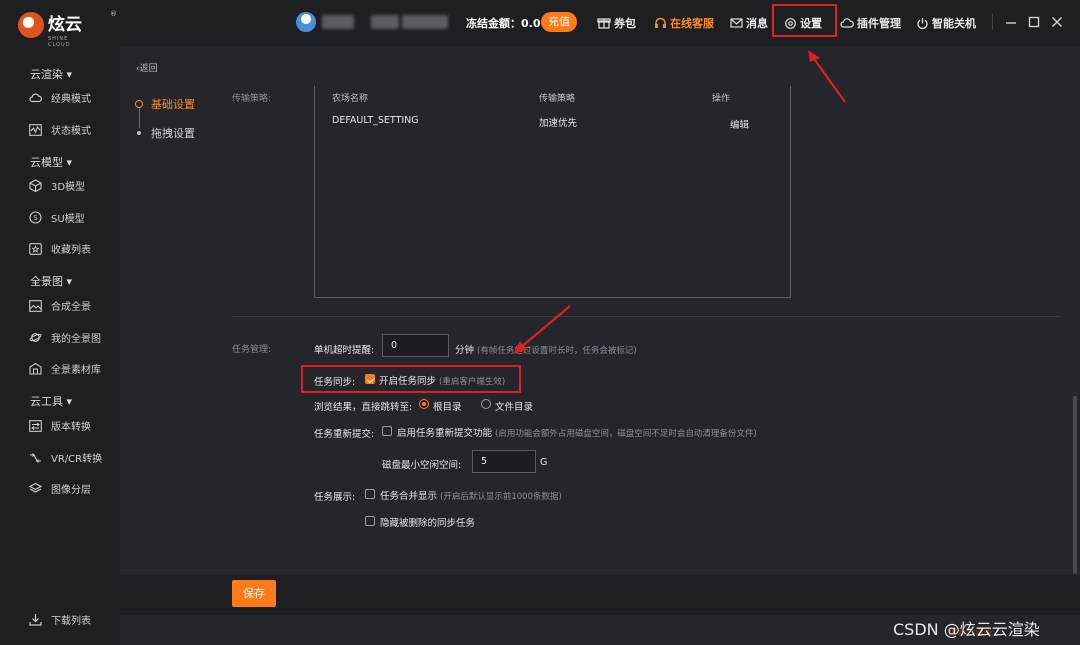 This screenshot has width=1080, height=645. I want to click on arrow-to-settings, so click(827, 76).